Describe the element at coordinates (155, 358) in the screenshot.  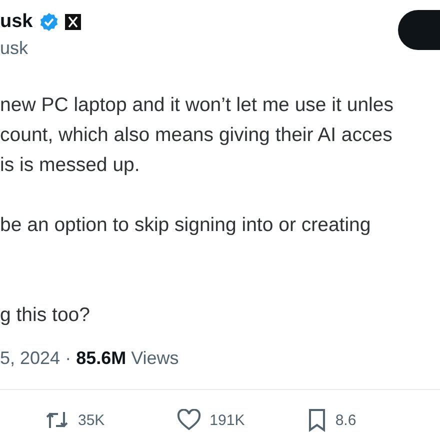
I see `views-label: Views` at that location.